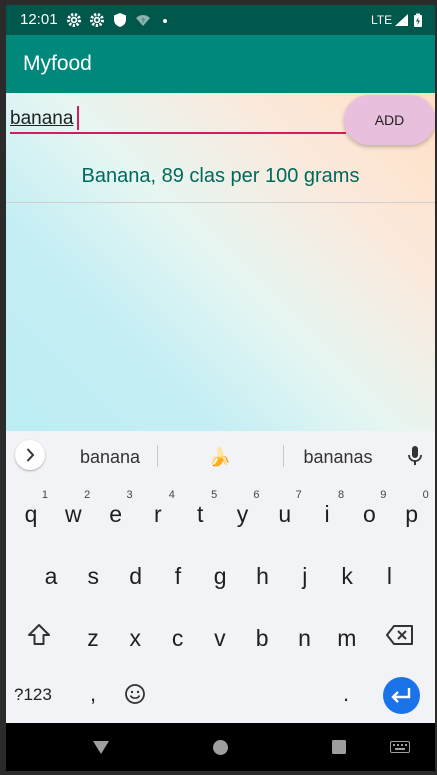  Describe the element at coordinates (244, 696) in the screenshot. I see `space-key` at that location.